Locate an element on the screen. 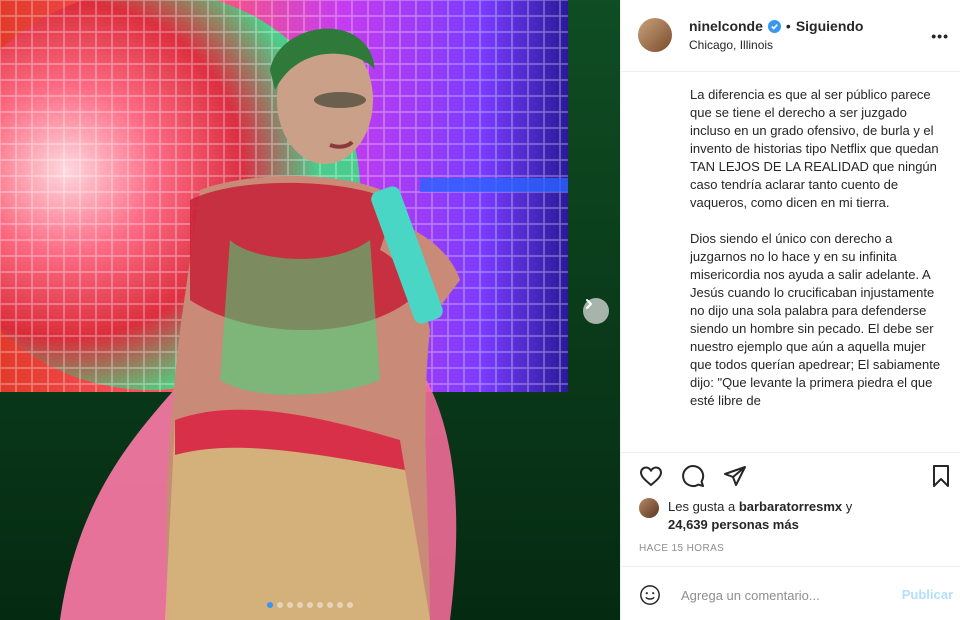 This screenshot has height=620, width=960. carousel-indicator is located at coordinates (310, 605).